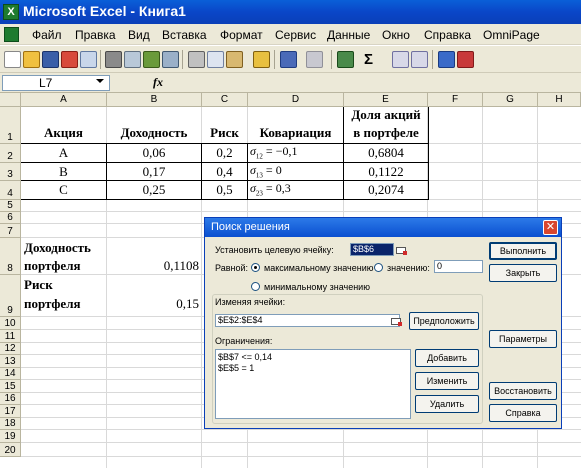 Image resolution: width=581 pixels, height=468 pixels. What do you see at coordinates (10, 125) in the screenshot?
I see `row-header: 1` at bounding box center [10, 125].